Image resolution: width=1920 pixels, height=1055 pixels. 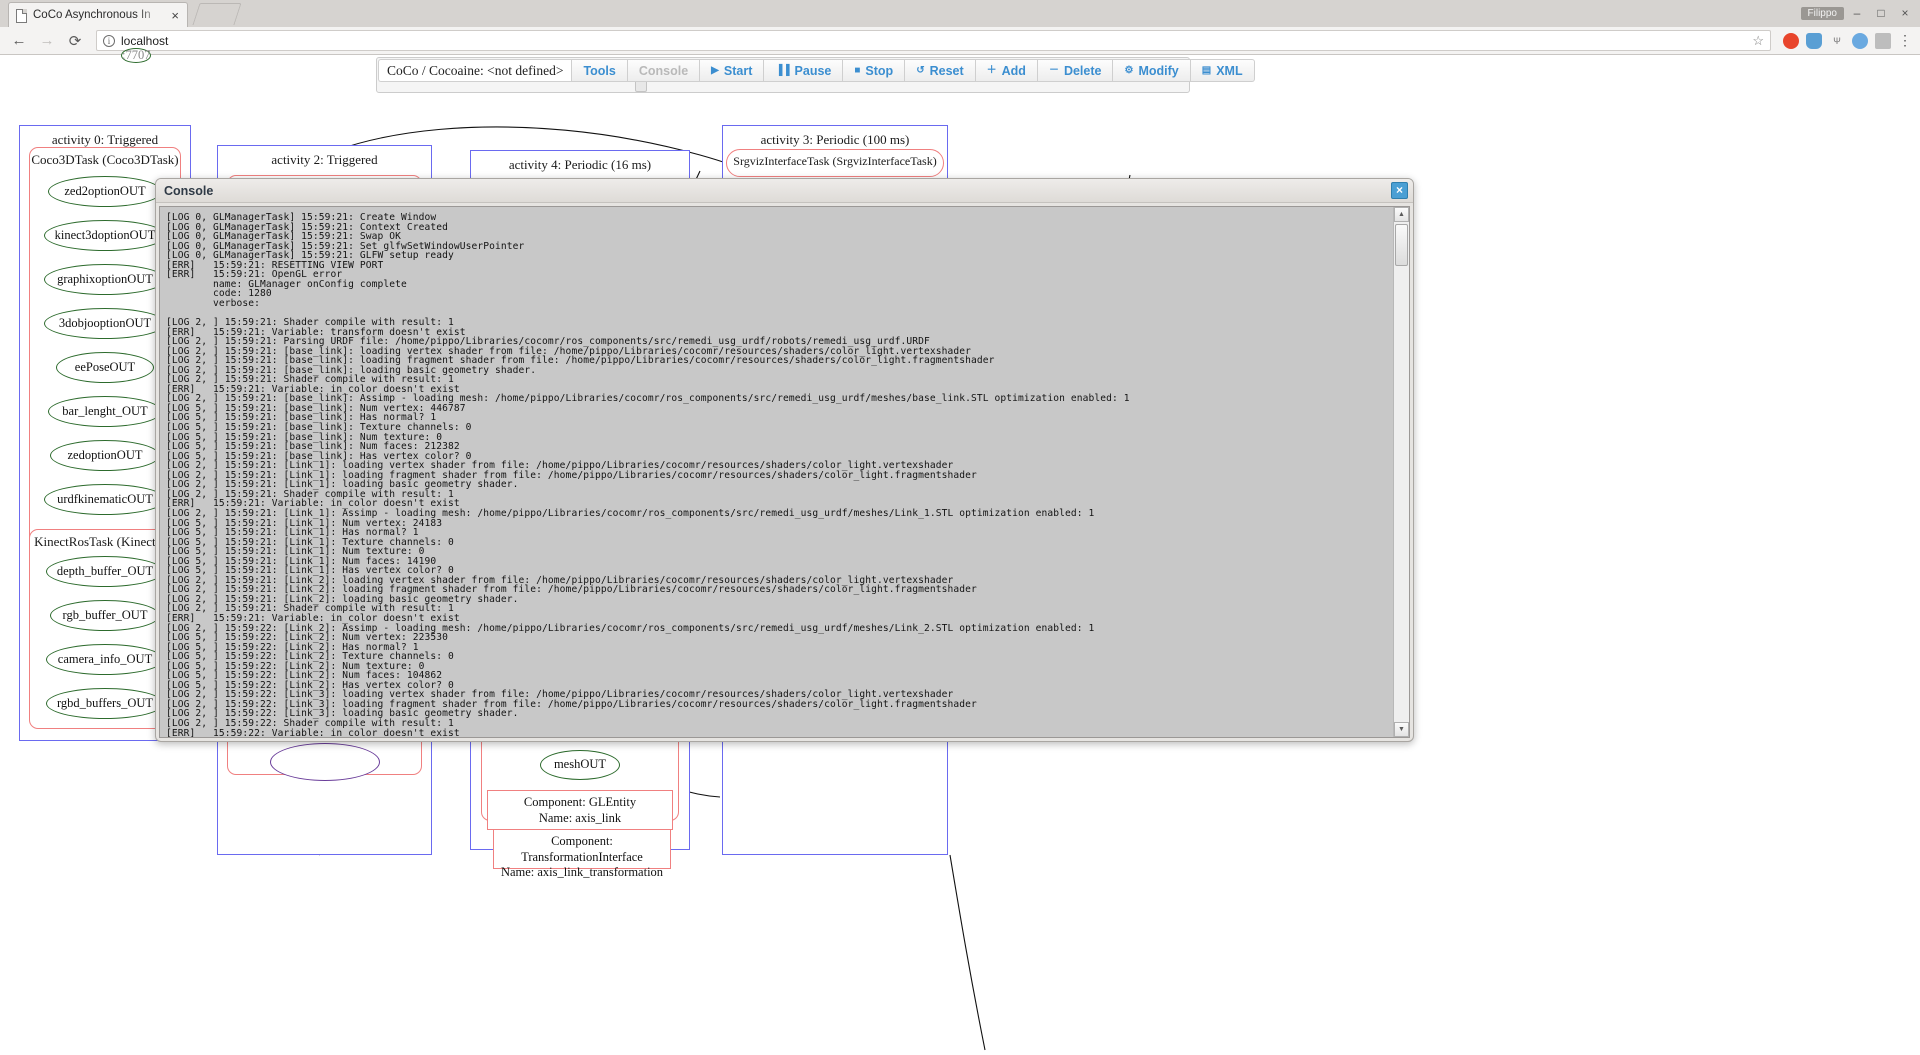 I want to click on port-zed2optionout: zed2optionOUT, so click(x=105, y=191).